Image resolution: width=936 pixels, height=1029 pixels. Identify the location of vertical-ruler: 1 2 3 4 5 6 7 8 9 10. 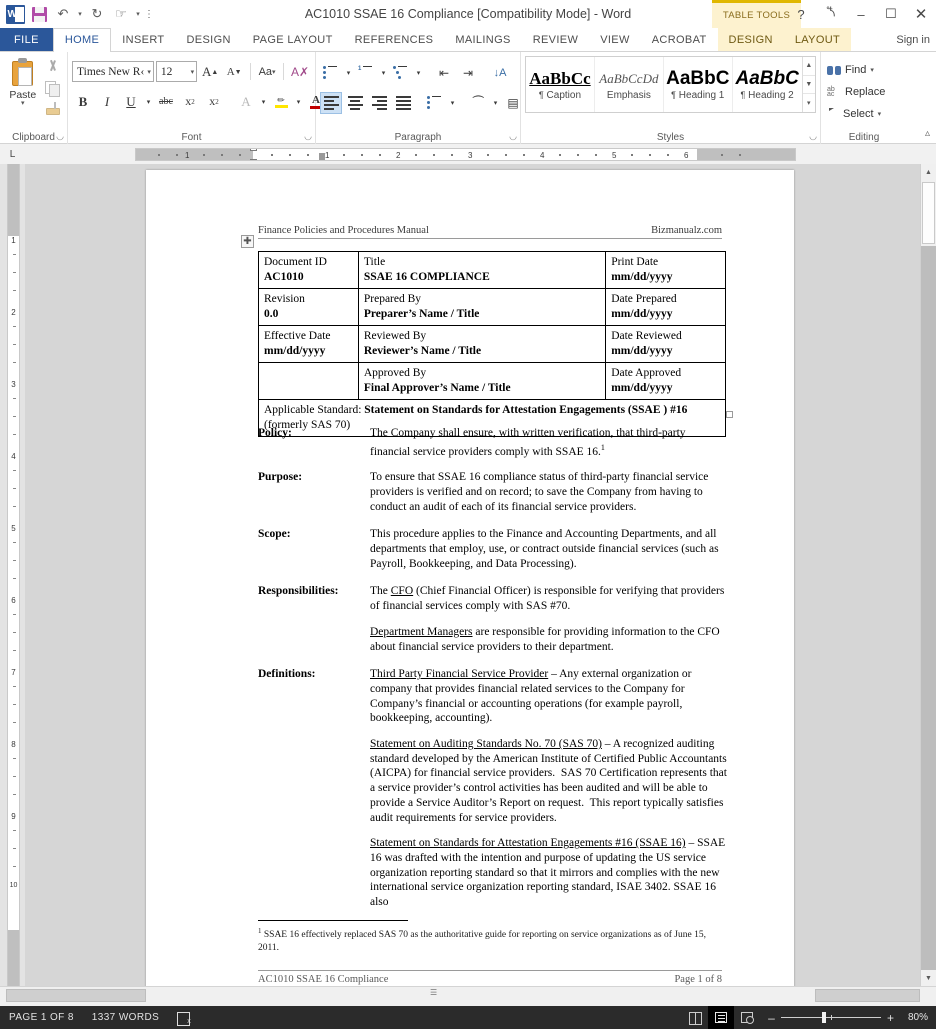
(12, 575).